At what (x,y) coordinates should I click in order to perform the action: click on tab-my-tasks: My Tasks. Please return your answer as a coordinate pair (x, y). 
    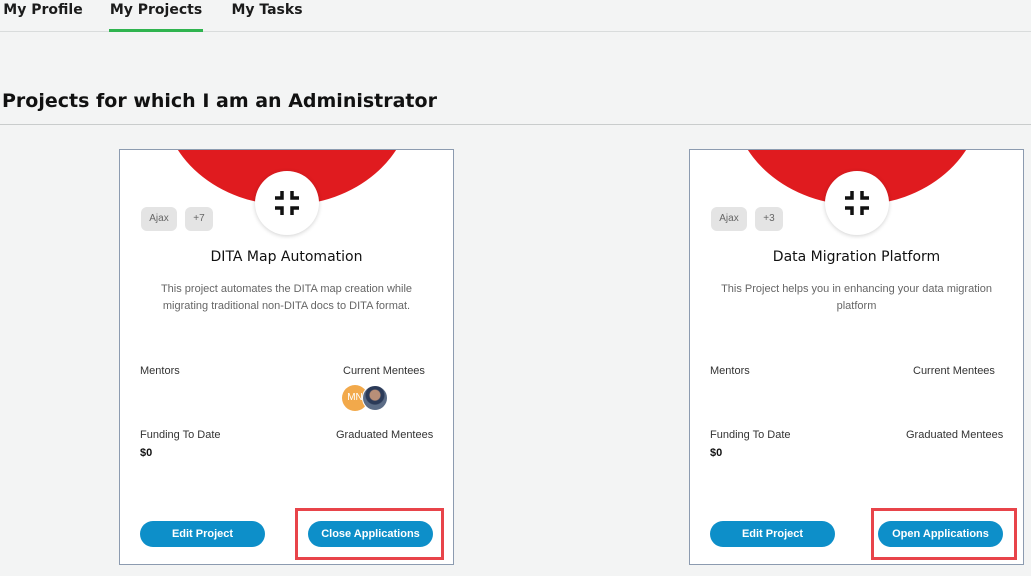
    Looking at the image, I should click on (267, 16).